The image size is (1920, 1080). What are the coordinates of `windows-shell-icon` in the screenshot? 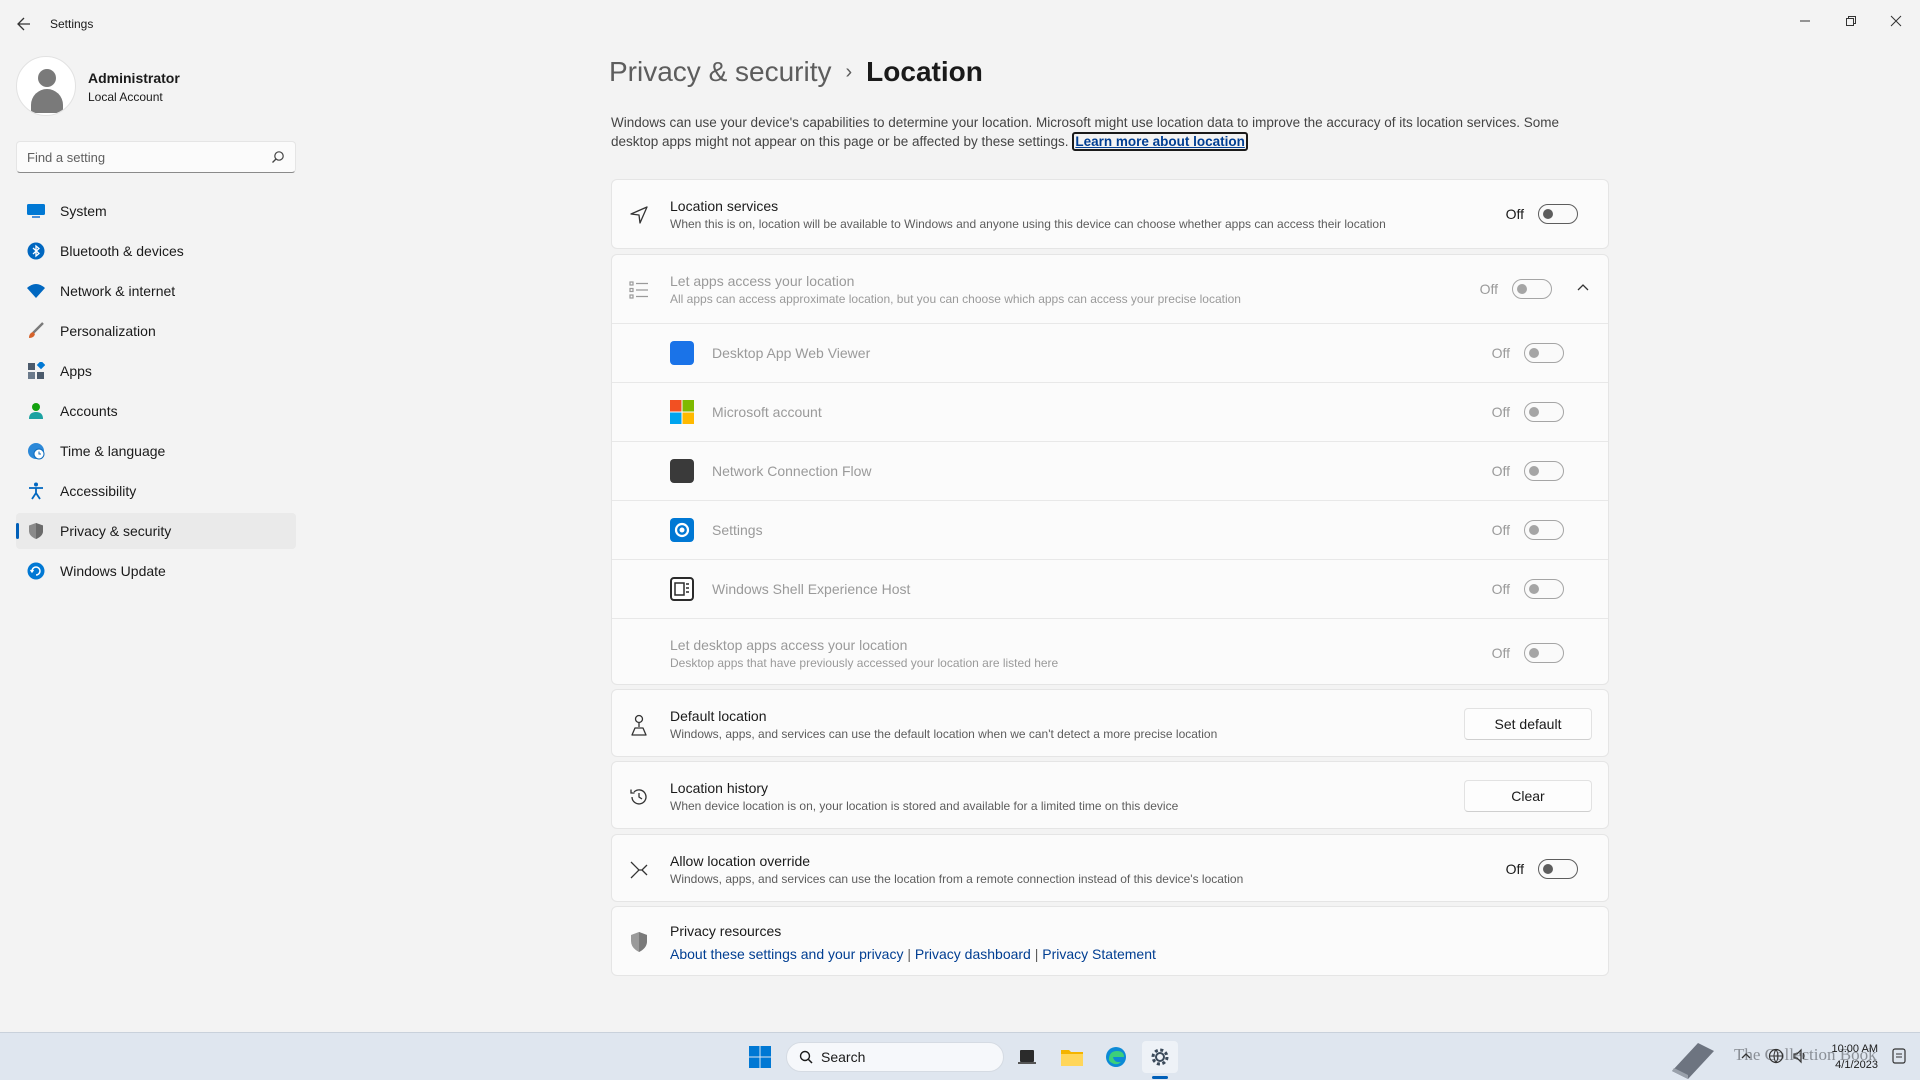 It's located at (682, 589).